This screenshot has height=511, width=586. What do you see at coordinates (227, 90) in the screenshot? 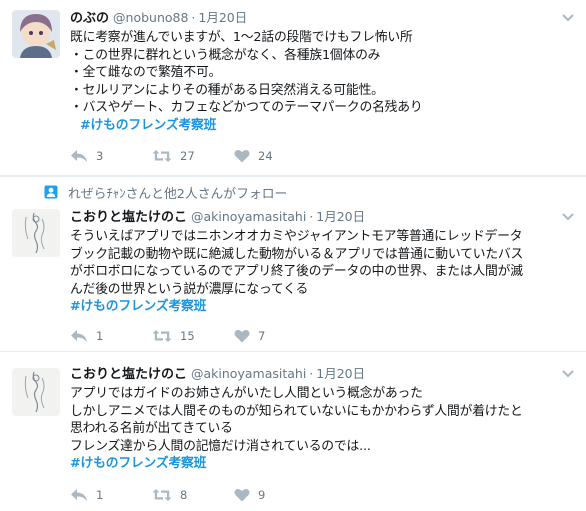
I see `tweet-text-line: ・セルリアンによりその種がある日突然消える可能性。` at bounding box center [227, 90].